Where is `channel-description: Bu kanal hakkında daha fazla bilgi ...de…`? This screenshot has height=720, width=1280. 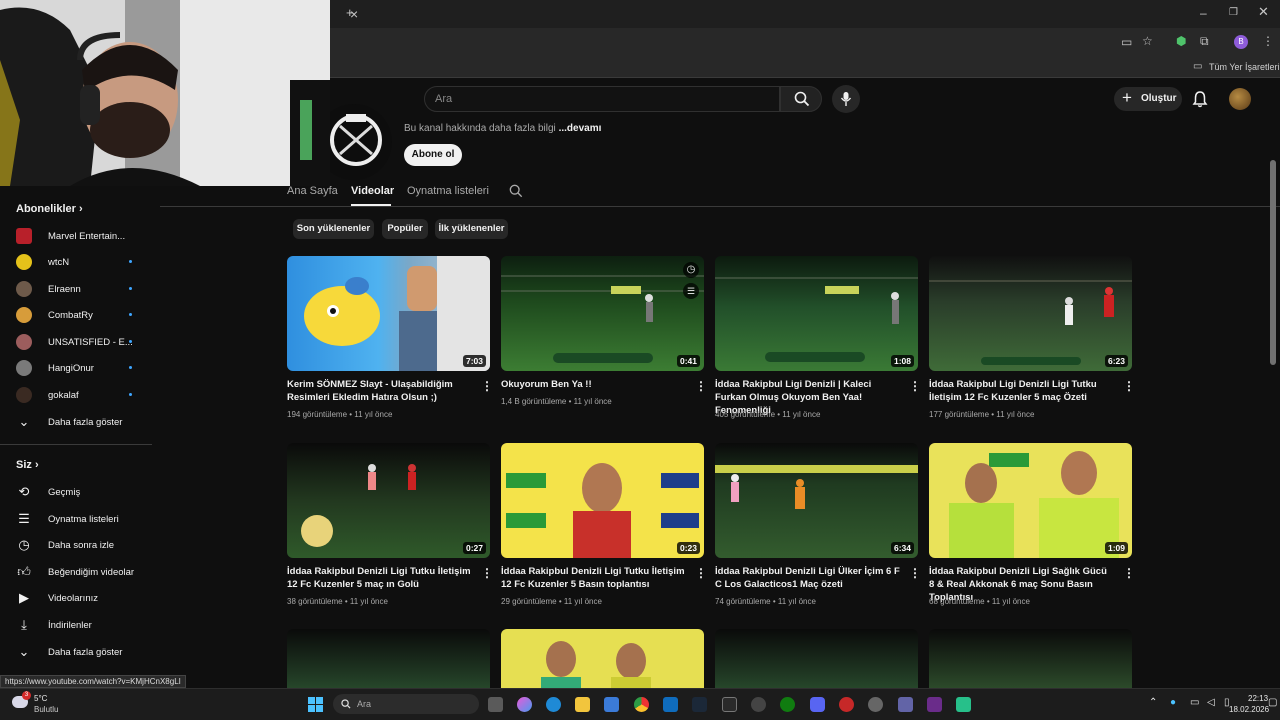
channel-description: Bu kanal hakkında daha fazla bilgi ...de… is located at coordinates (502, 128).